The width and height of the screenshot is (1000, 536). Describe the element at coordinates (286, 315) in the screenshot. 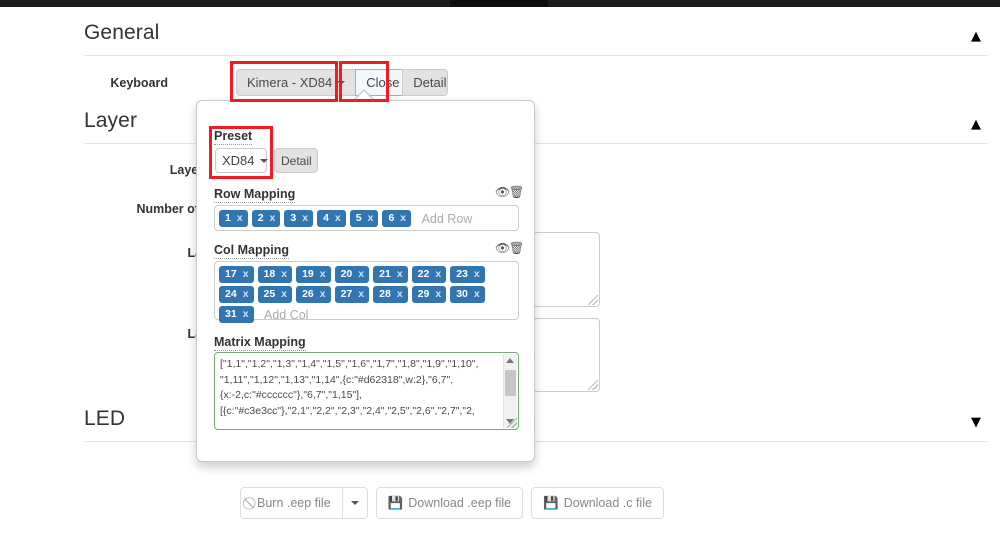

I see `col-mapping-placeholder: Add Col` at that location.